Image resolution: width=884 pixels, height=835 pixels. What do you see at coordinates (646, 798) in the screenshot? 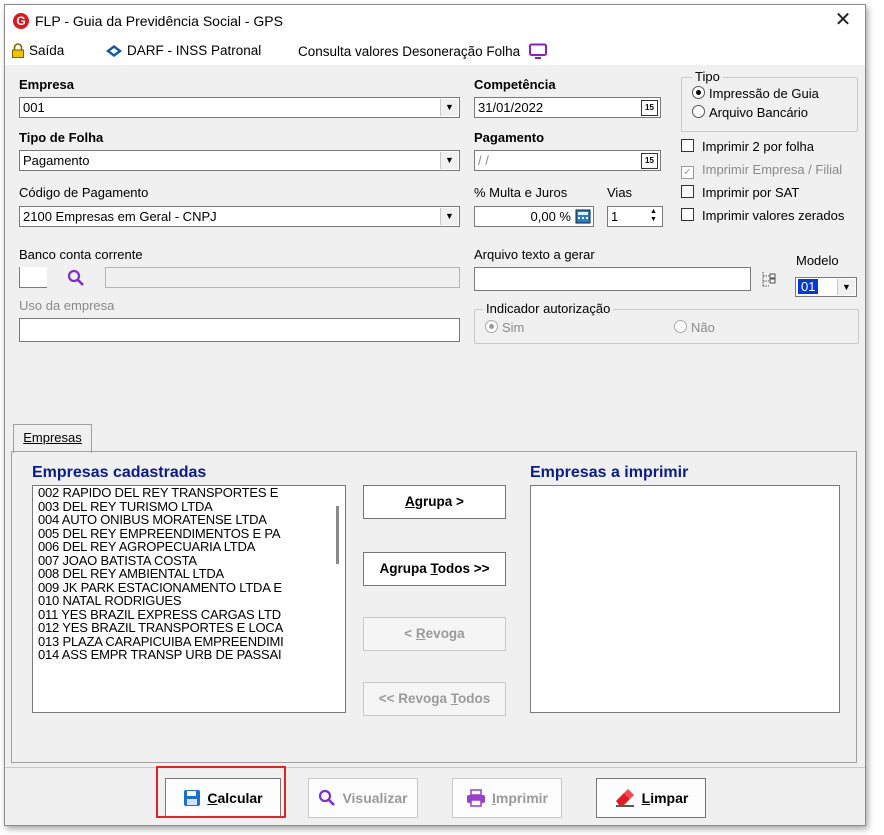
I see `limpar-mnemonic: L` at bounding box center [646, 798].